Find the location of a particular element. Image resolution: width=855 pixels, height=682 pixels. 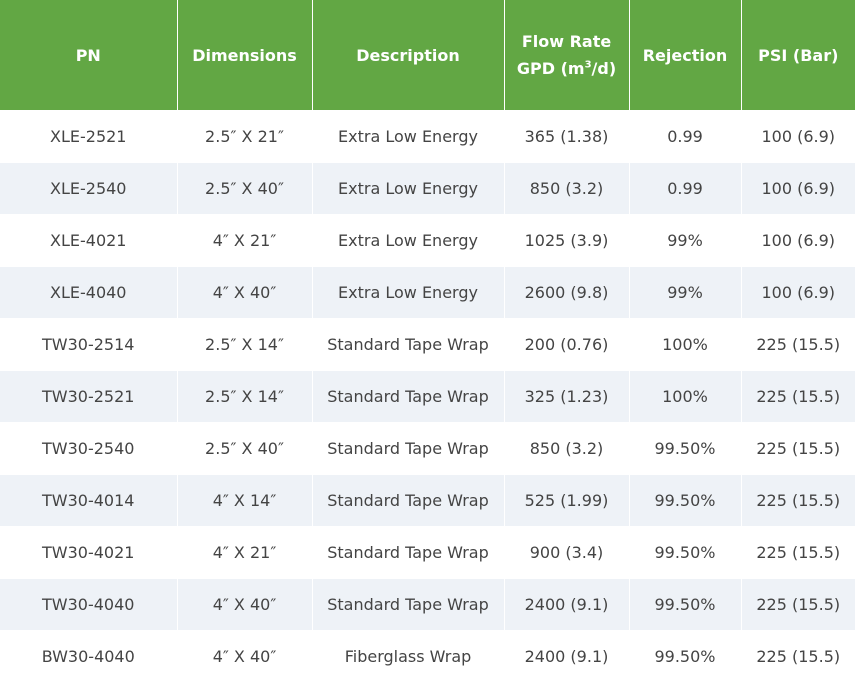

header-flow-rate-unit-pre: GPD (m is located at coordinates (551, 68).